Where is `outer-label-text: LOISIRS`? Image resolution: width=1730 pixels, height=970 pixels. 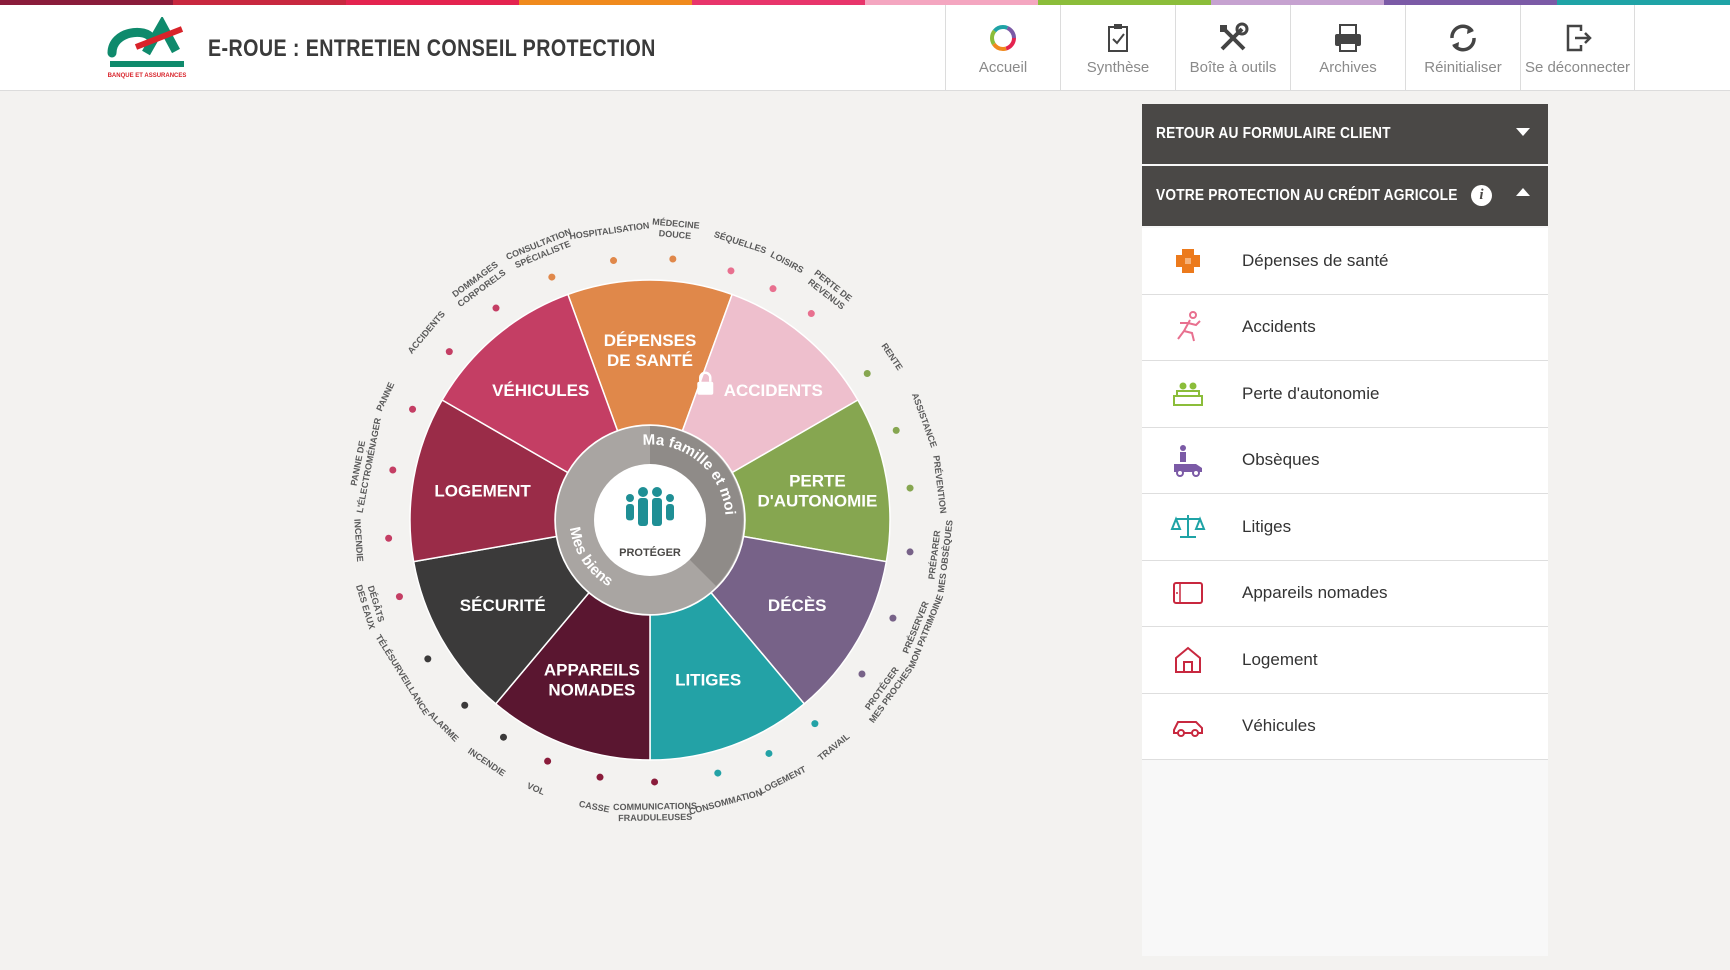
outer-label-text: LOISIRS is located at coordinates (787, 262).